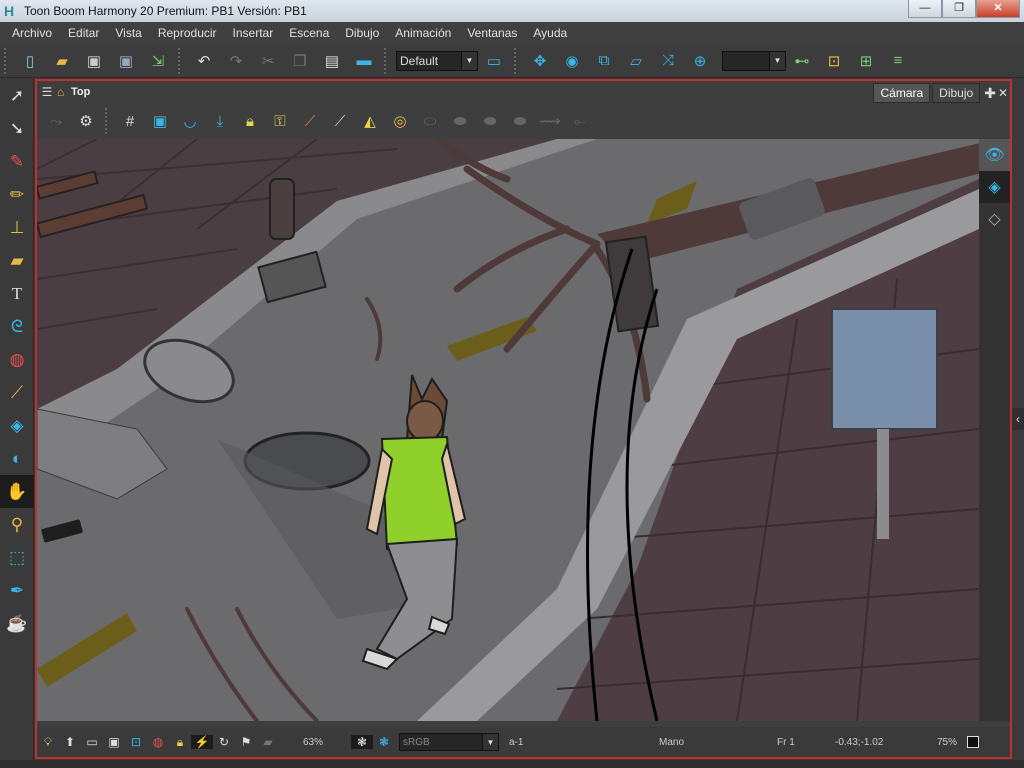  I want to click on safe-area-icon: ▣, so click(160, 121).